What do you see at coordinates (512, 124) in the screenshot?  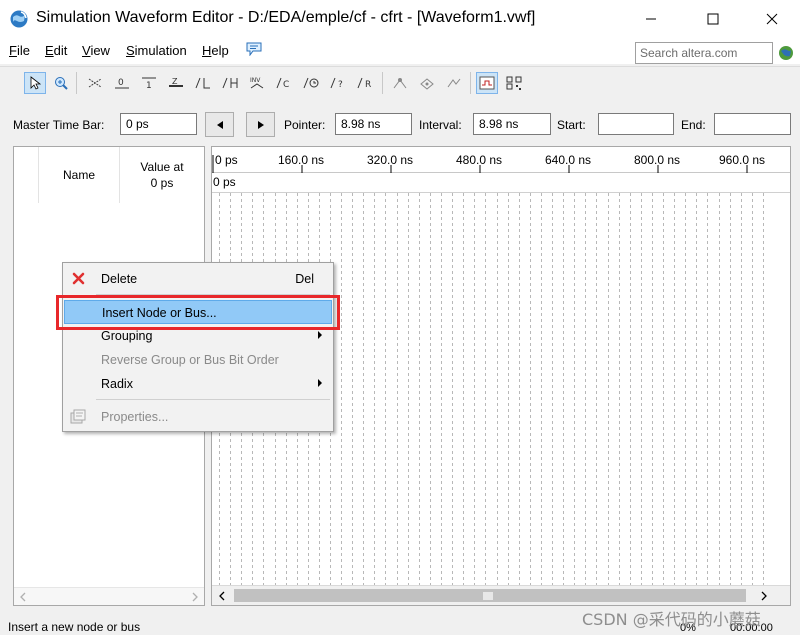 I see `interval-field: 8.98 ns` at bounding box center [512, 124].